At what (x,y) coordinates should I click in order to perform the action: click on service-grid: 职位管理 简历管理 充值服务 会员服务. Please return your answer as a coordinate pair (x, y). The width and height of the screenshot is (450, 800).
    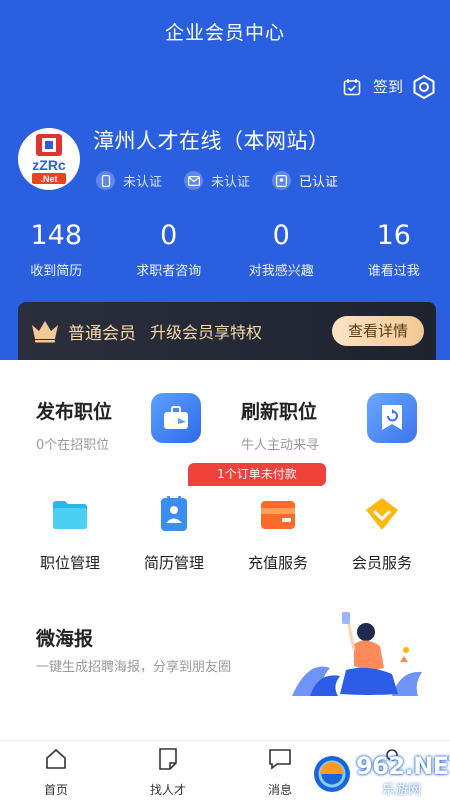
    Looking at the image, I should click on (225, 533).